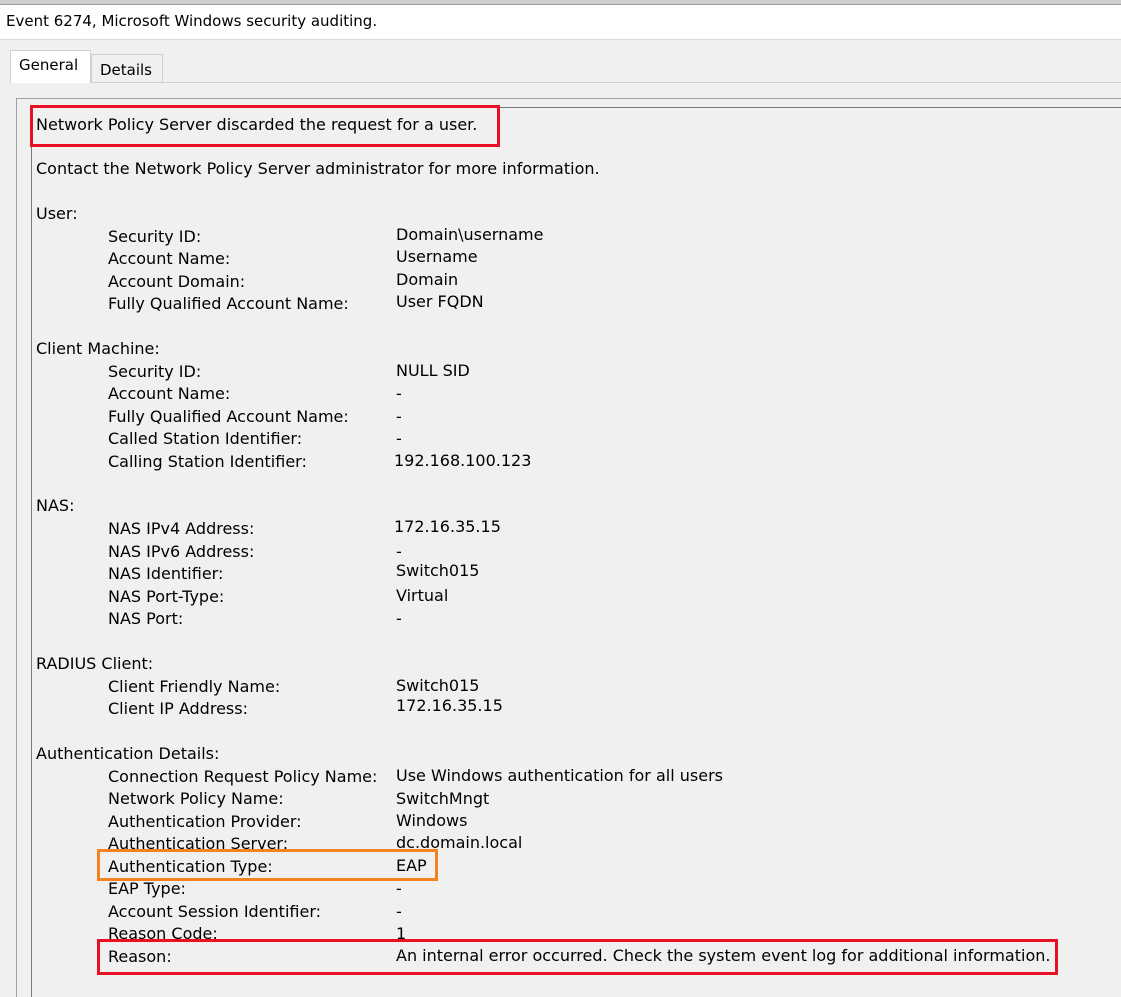  What do you see at coordinates (205, 438) in the screenshot?
I see `field-label: Called Station Identifier:` at bounding box center [205, 438].